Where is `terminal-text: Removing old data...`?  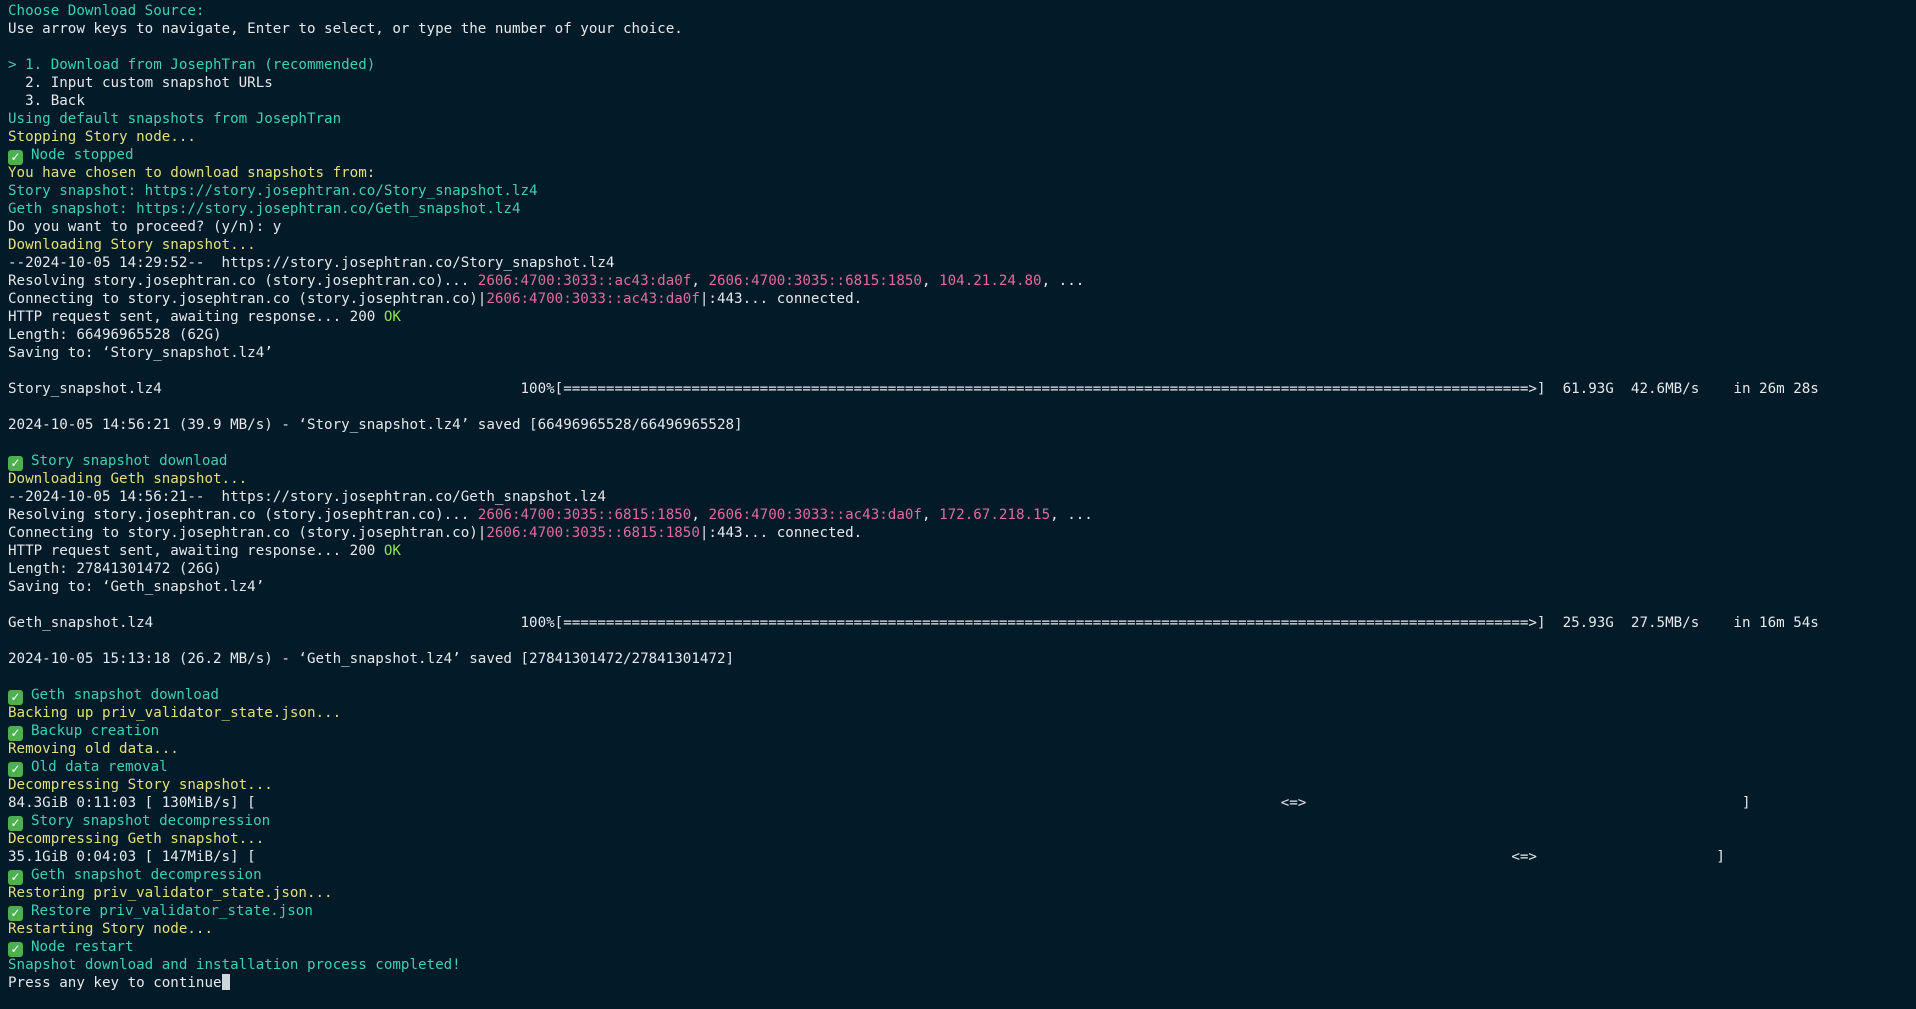 terminal-text: Removing old data... is located at coordinates (93, 749).